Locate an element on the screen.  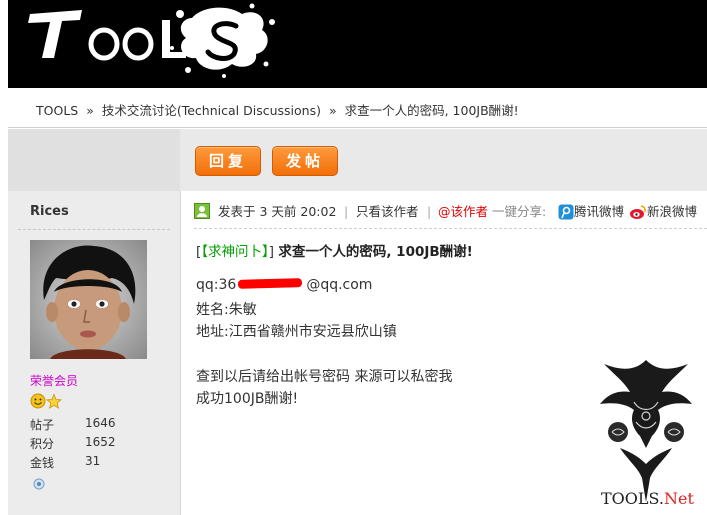
reply-button: 回复 is located at coordinates (228, 161).